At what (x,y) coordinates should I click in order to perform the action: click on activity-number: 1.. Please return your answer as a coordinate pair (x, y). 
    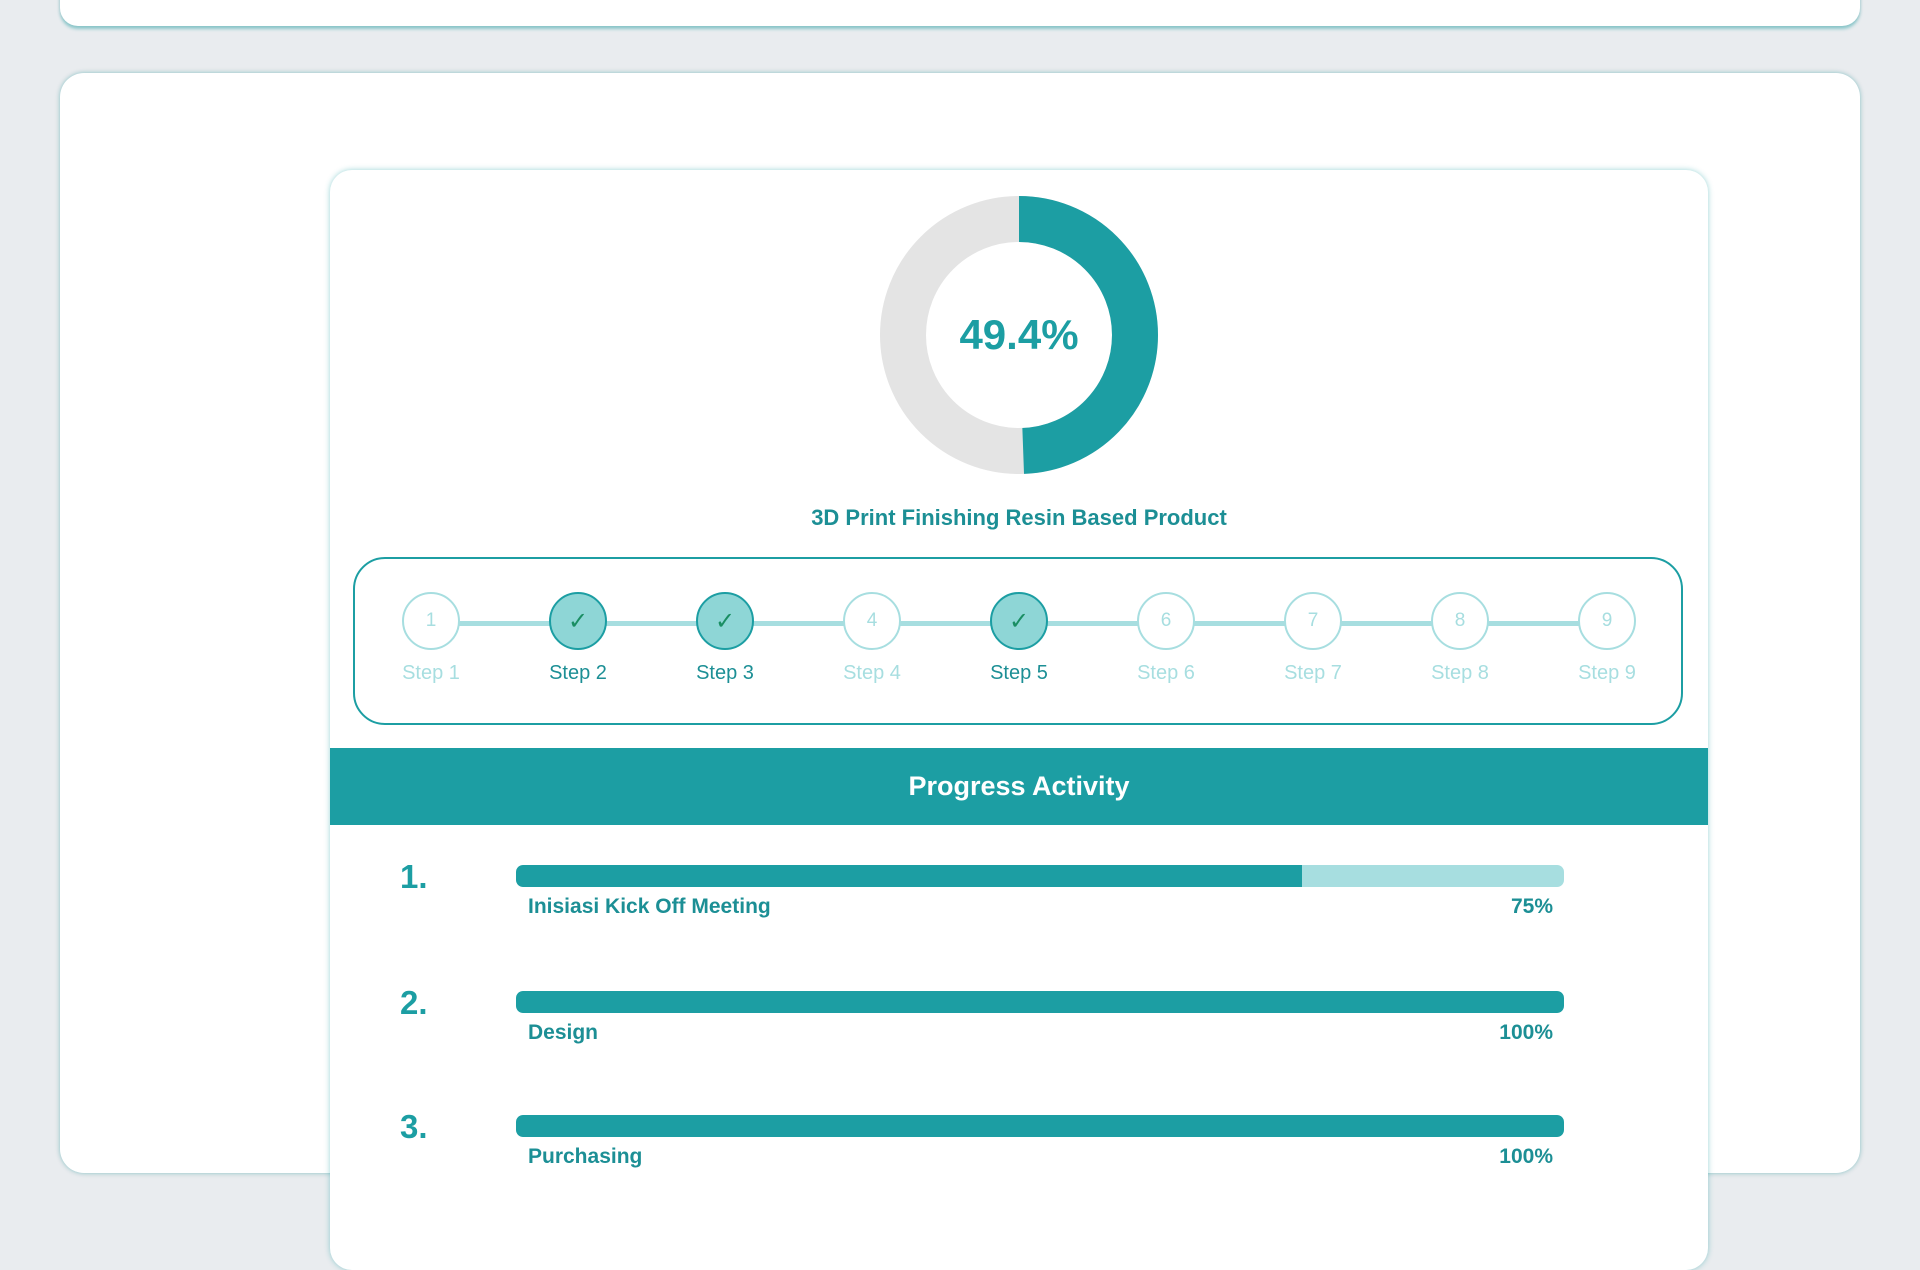
    Looking at the image, I should click on (414, 876).